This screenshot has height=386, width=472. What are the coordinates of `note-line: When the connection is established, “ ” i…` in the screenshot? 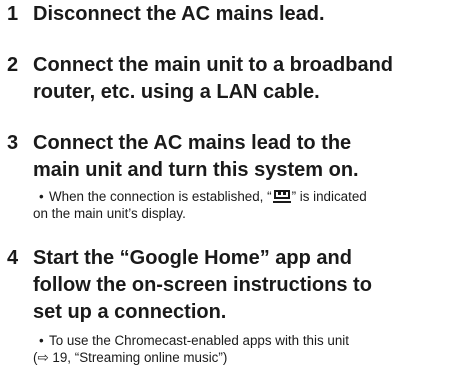 It's located at (208, 196).